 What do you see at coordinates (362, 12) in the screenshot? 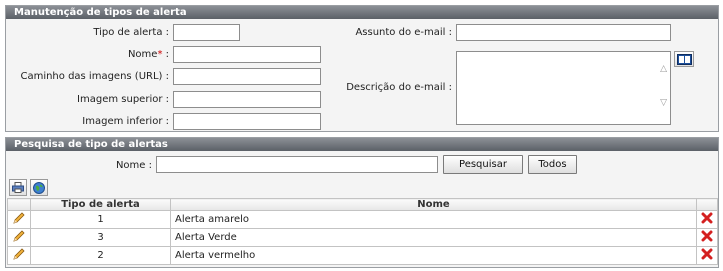
I see `maintenance-title: Manutenção de tipos de alerta` at bounding box center [362, 12].